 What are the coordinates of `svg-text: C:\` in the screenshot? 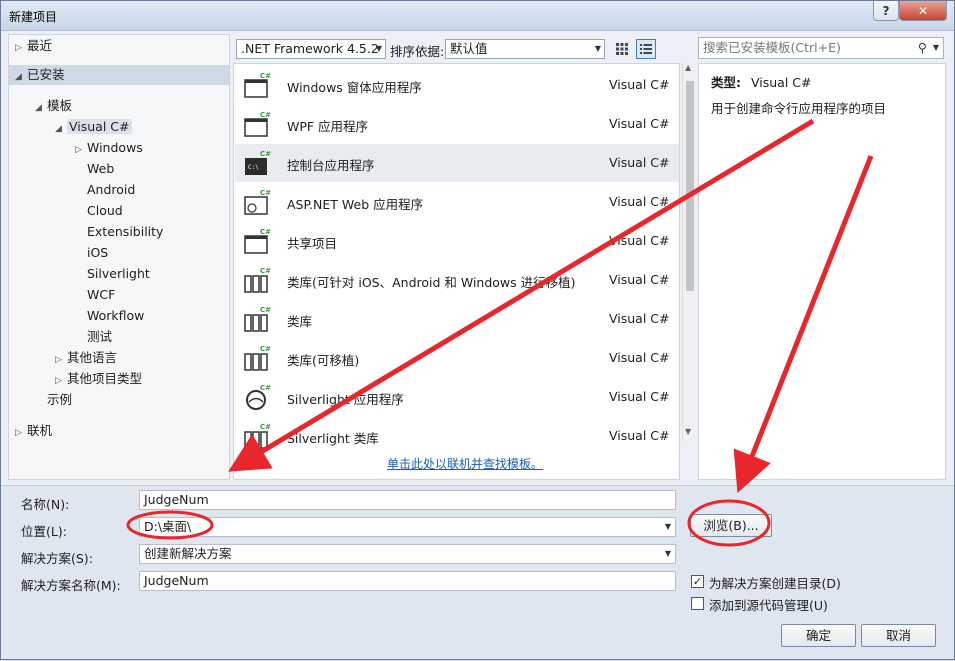 It's located at (253, 167).